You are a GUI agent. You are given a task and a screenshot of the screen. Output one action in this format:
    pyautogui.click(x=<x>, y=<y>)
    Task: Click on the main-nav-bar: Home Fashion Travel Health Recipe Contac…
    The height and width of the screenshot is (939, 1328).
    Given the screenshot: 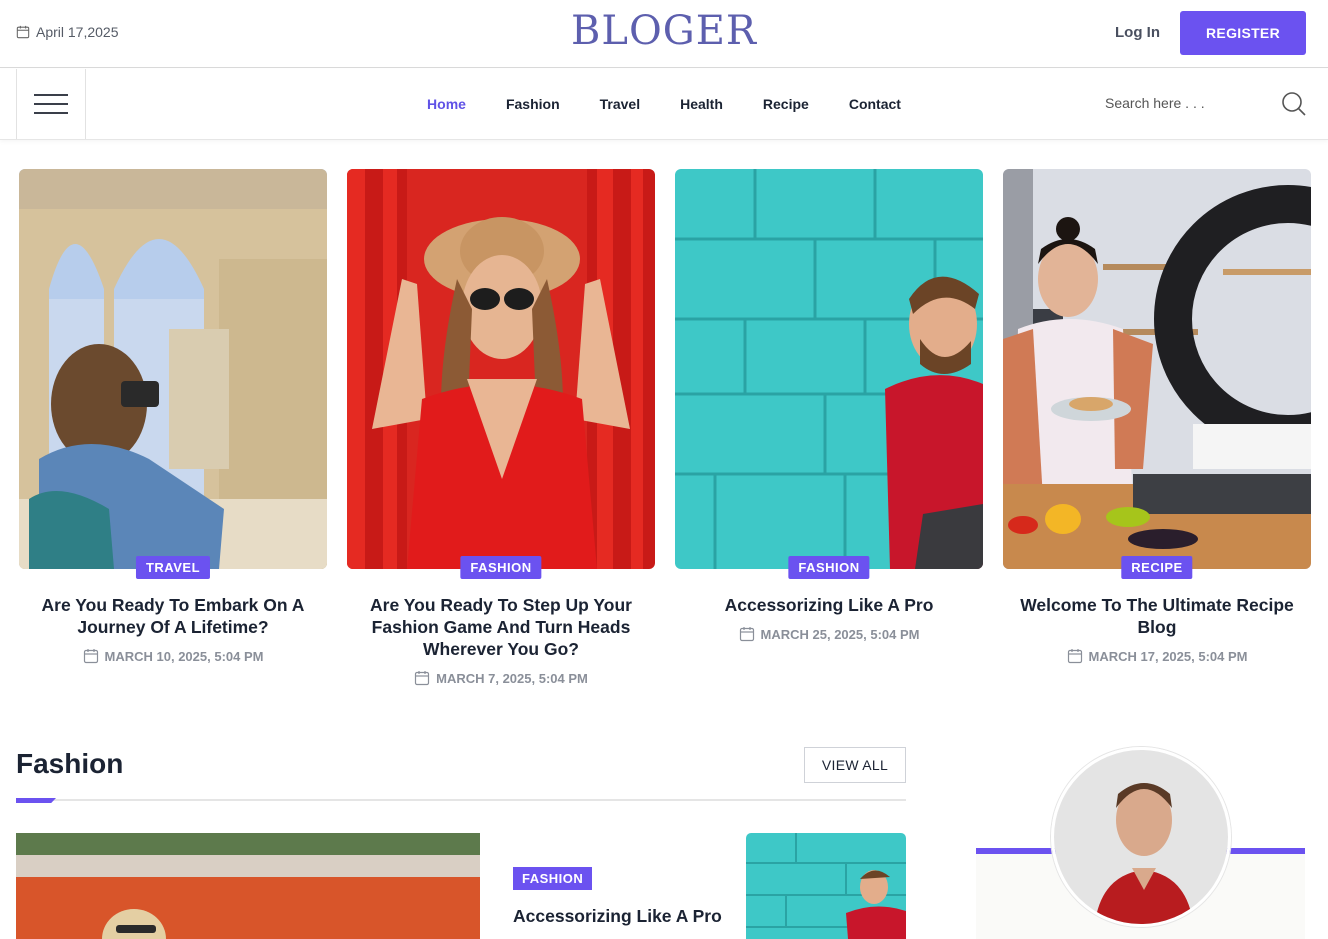 What is the action you would take?
    pyautogui.click(x=664, y=104)
    